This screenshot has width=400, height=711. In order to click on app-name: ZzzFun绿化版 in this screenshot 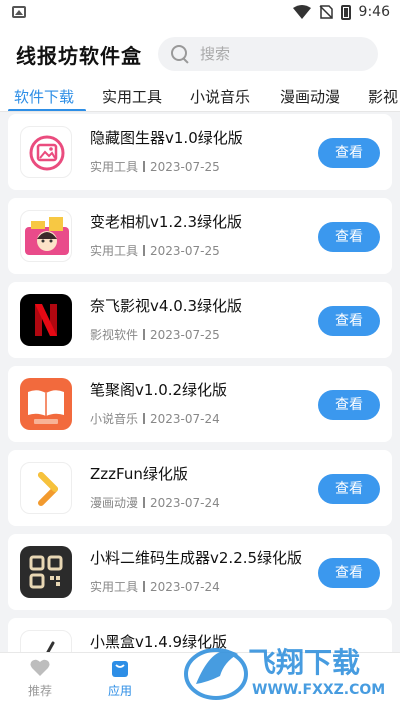, I will do `click(139, 474)`.